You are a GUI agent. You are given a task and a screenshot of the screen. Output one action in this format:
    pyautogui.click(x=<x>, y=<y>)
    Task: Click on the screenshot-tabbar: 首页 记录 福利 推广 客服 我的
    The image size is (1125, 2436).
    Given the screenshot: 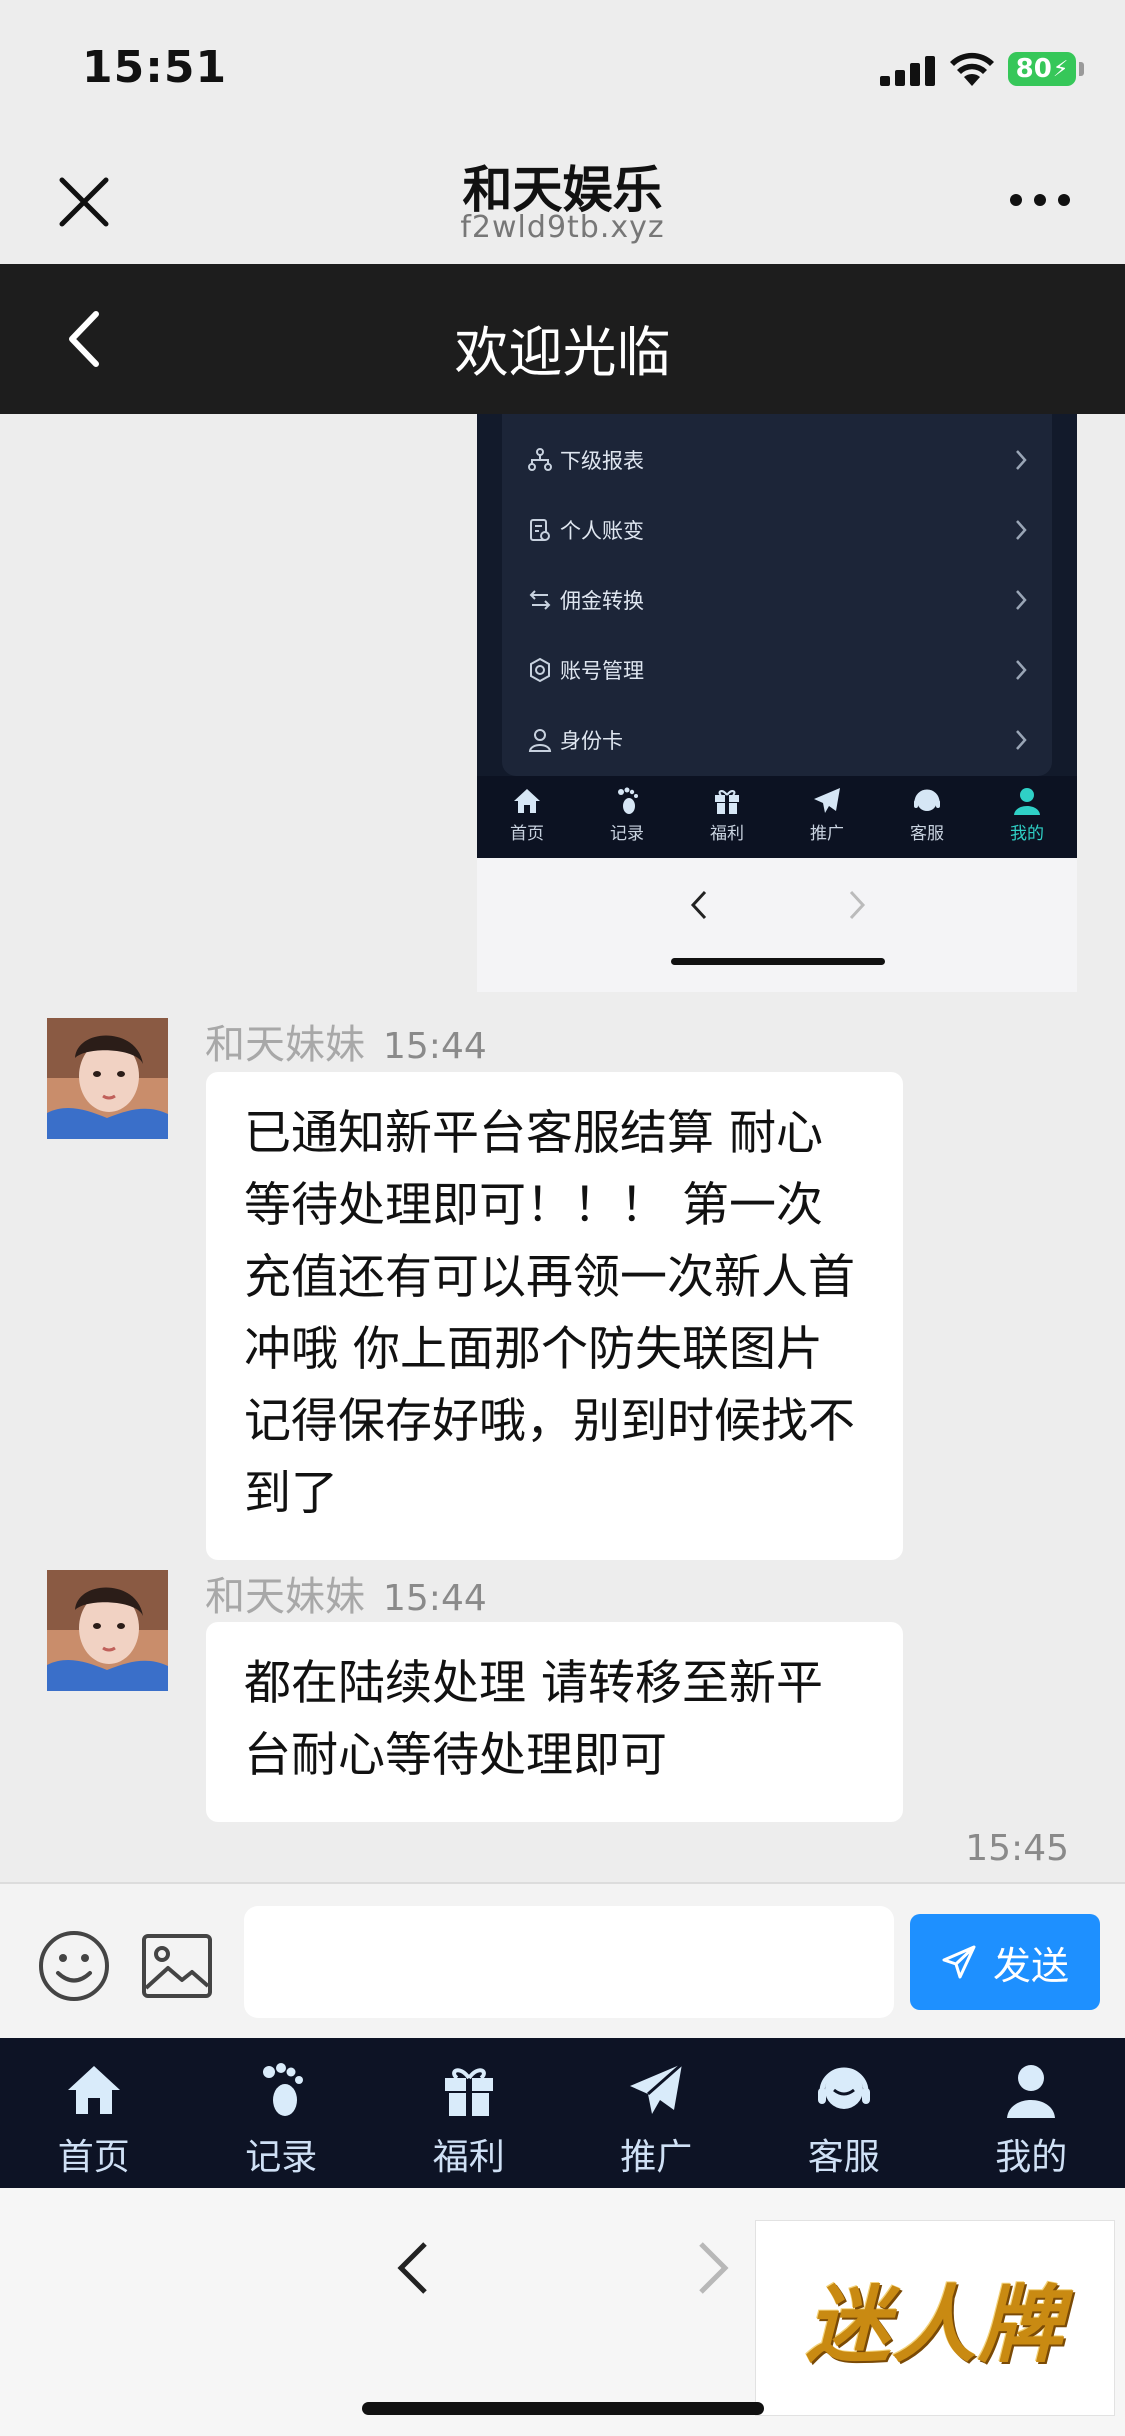 What is the action you would take?
    pyautogui.click(x=777, y=817)
    